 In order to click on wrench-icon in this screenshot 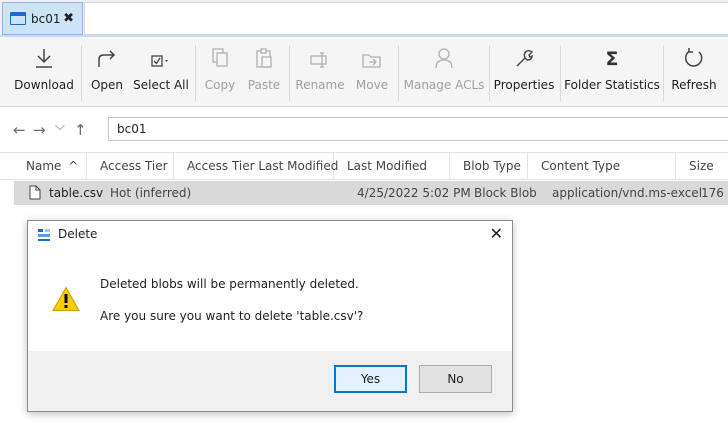, I will do `click(524, 54)`.